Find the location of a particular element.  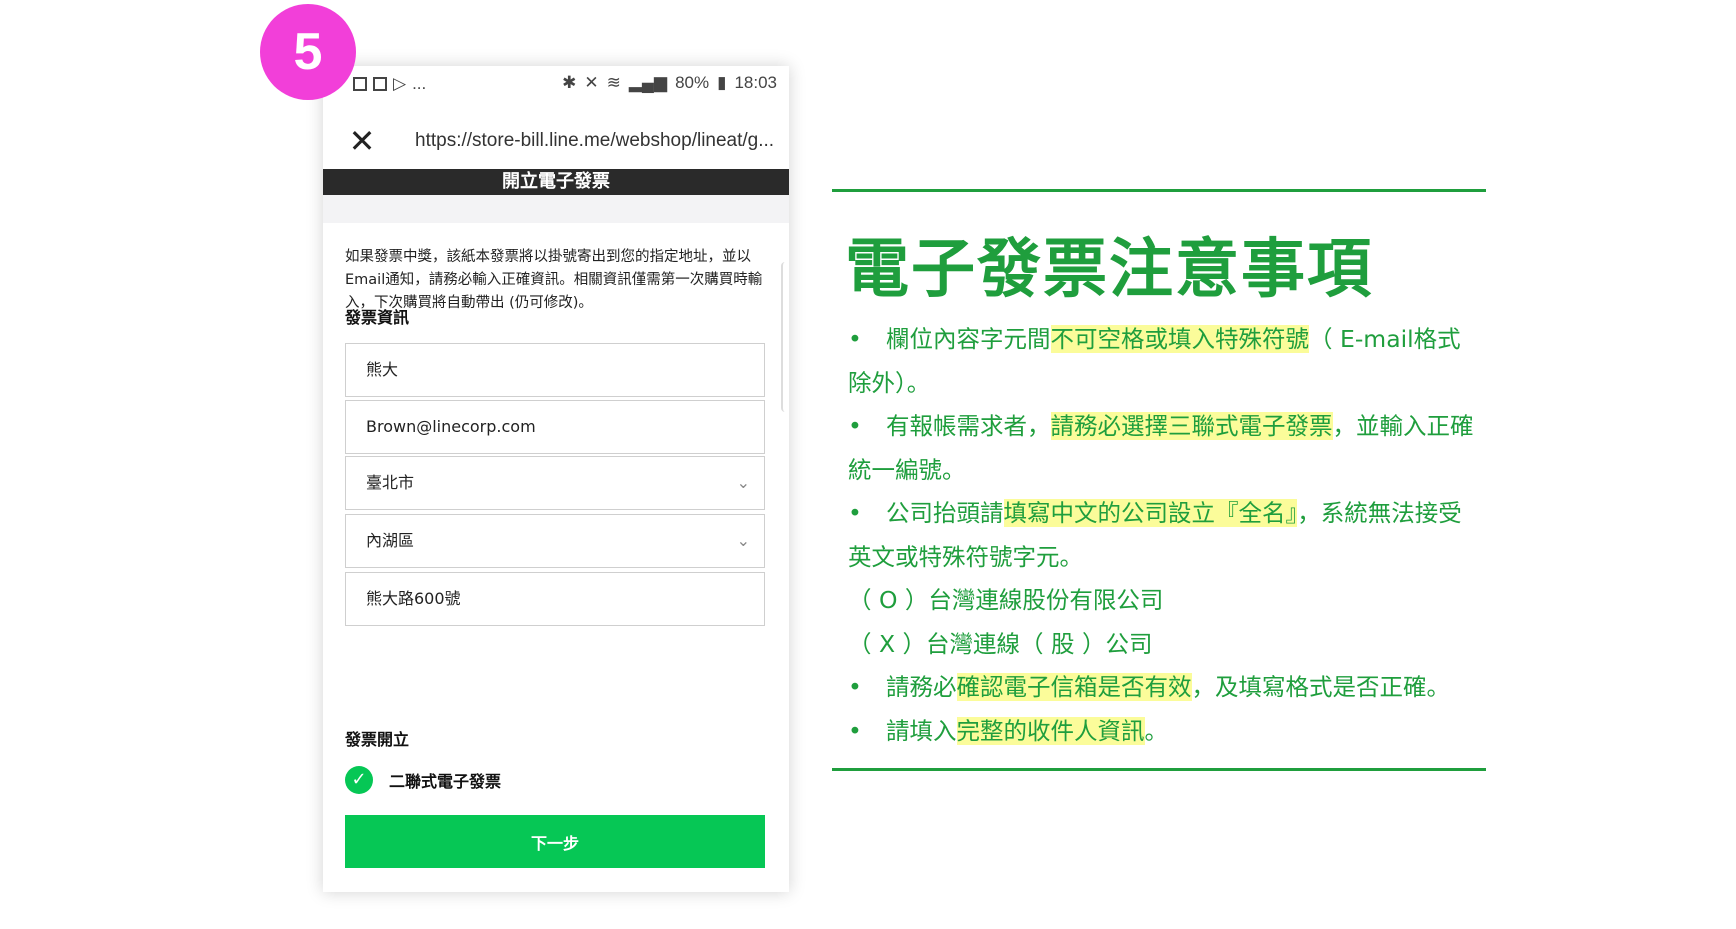

battery-level: 80% is located at coordinates (692, 82).